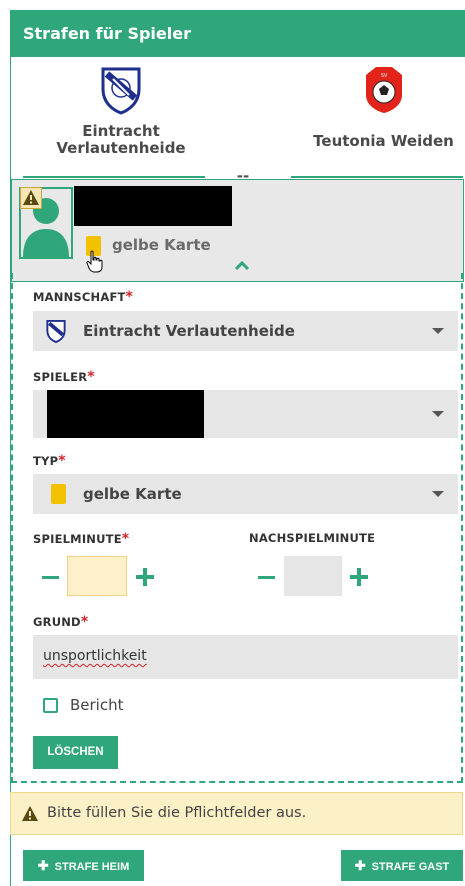 The height and width of the screenshot is (886, 465). Describe the element at coordinates (97, 576) in the screenshot. I see `spielminute-input` at that location.